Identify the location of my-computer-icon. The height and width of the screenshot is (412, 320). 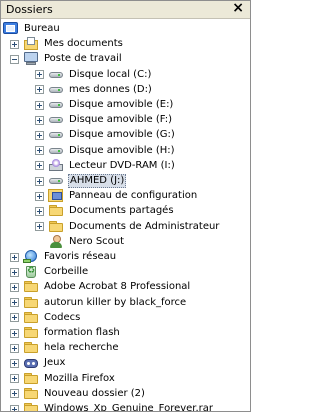
(31, 59).